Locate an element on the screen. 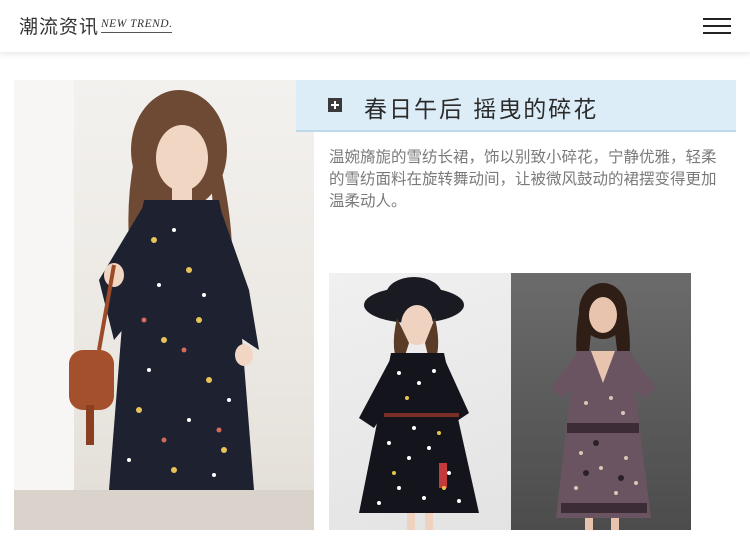  polka-dot-dress-photo is located at coordinates (420, 401).